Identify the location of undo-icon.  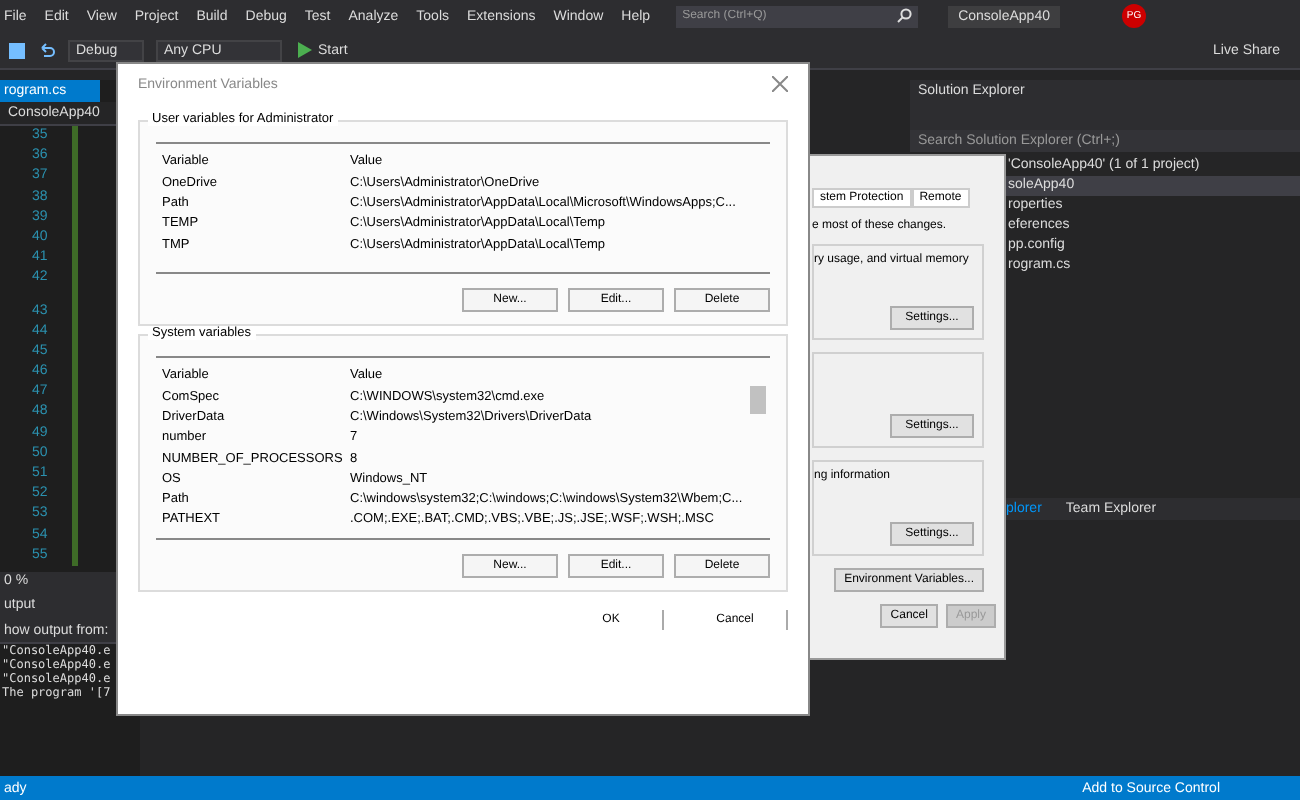
(47, 50).